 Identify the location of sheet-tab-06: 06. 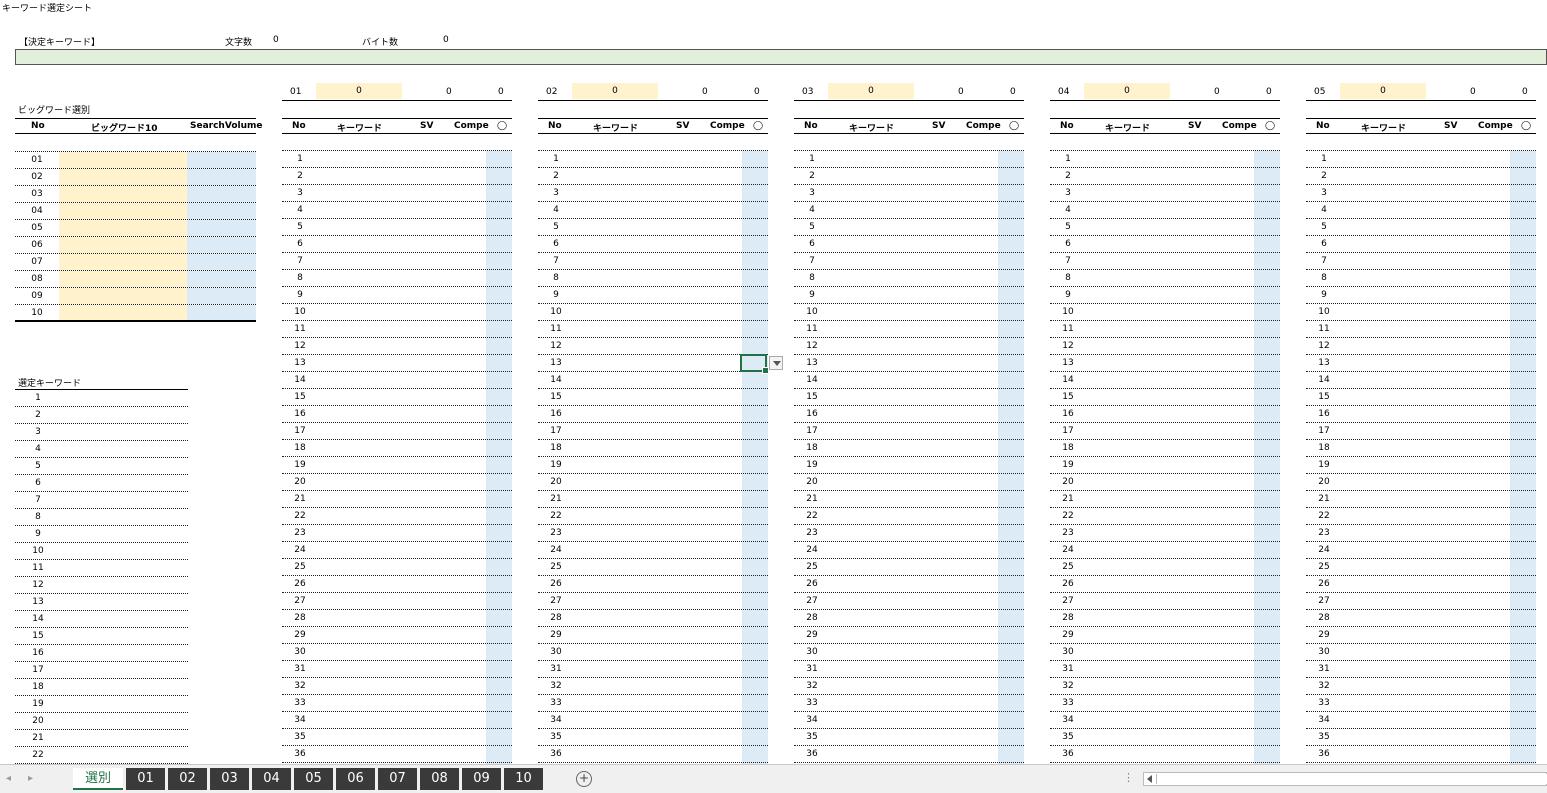
(355, 779).